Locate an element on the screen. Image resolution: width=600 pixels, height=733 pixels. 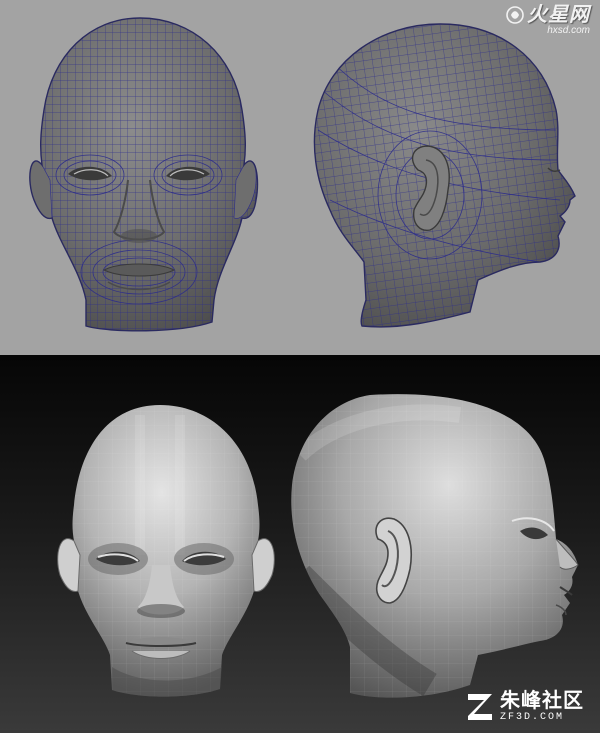
hxsd-watermark-name: 火星网 is located at coordinates (558, 14).